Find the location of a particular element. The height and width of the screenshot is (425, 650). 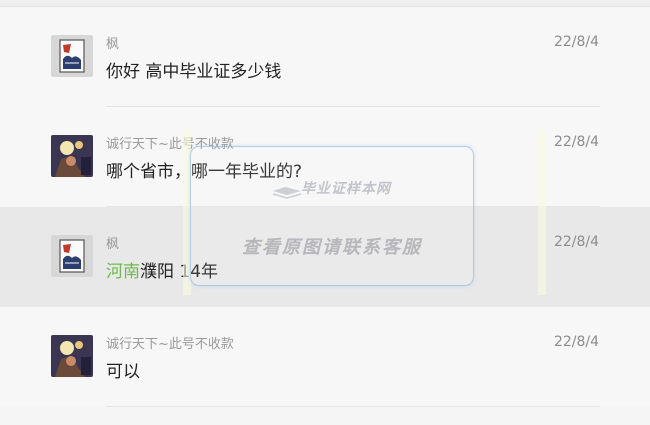

watermark-shade-right is located at coordinates (542, 212).